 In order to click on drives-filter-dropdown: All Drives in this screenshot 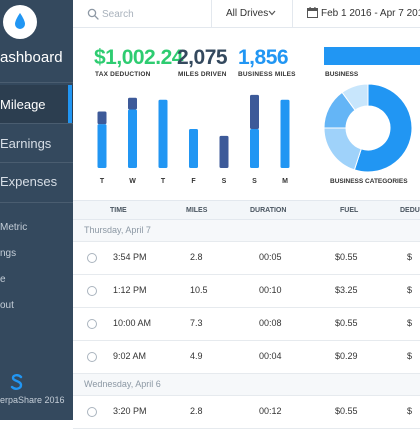, I will do `click(247, 13)`.